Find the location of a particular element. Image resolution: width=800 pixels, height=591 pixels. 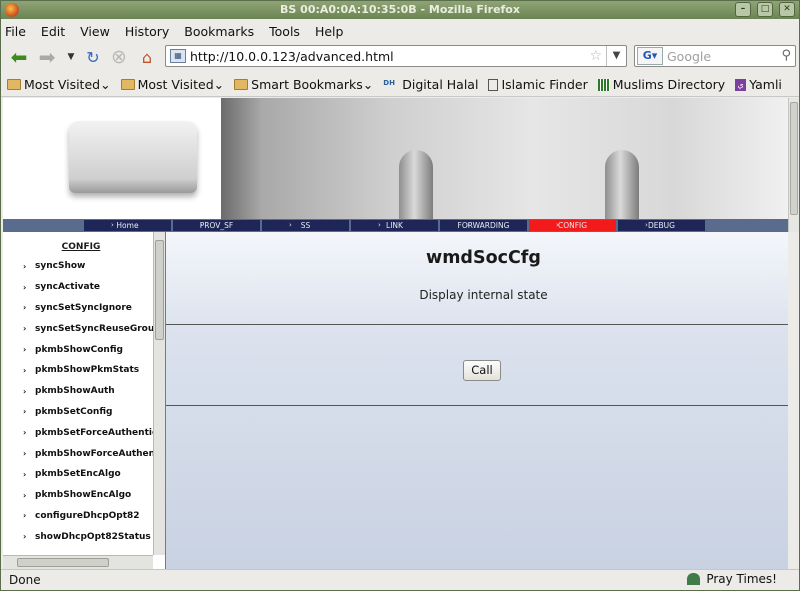

url-bar: ▦ http://10.0.0.123/advanced.html ☆ ▼ is located at coordinates (396, 56).